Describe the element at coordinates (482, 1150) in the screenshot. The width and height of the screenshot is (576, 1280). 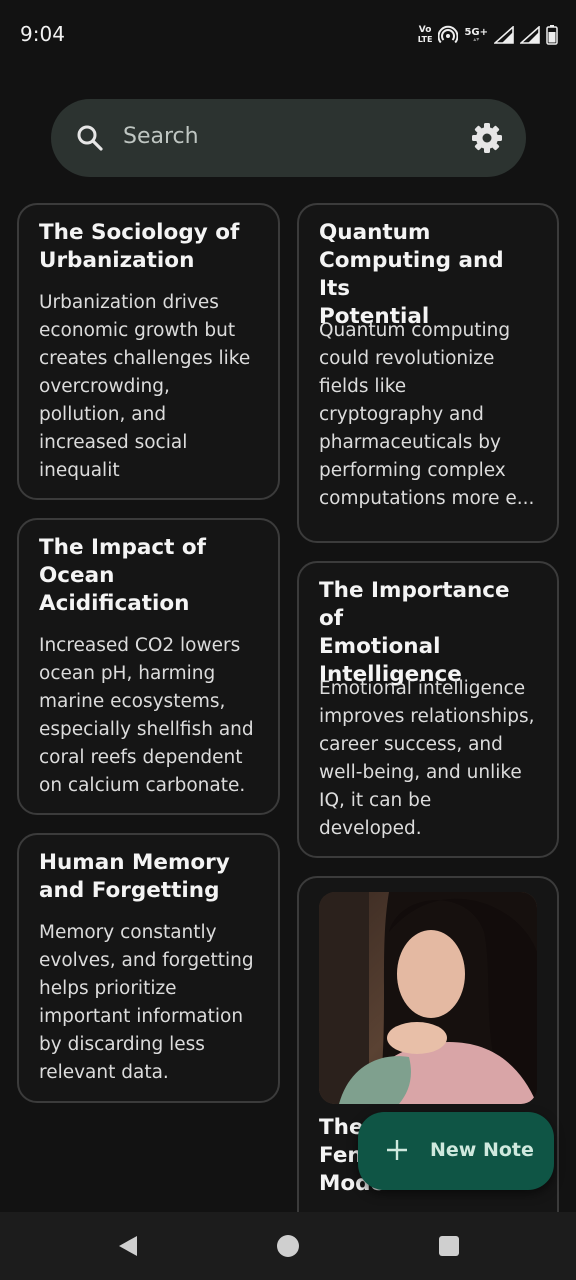
I see `new-note-label: New Note` at that location.